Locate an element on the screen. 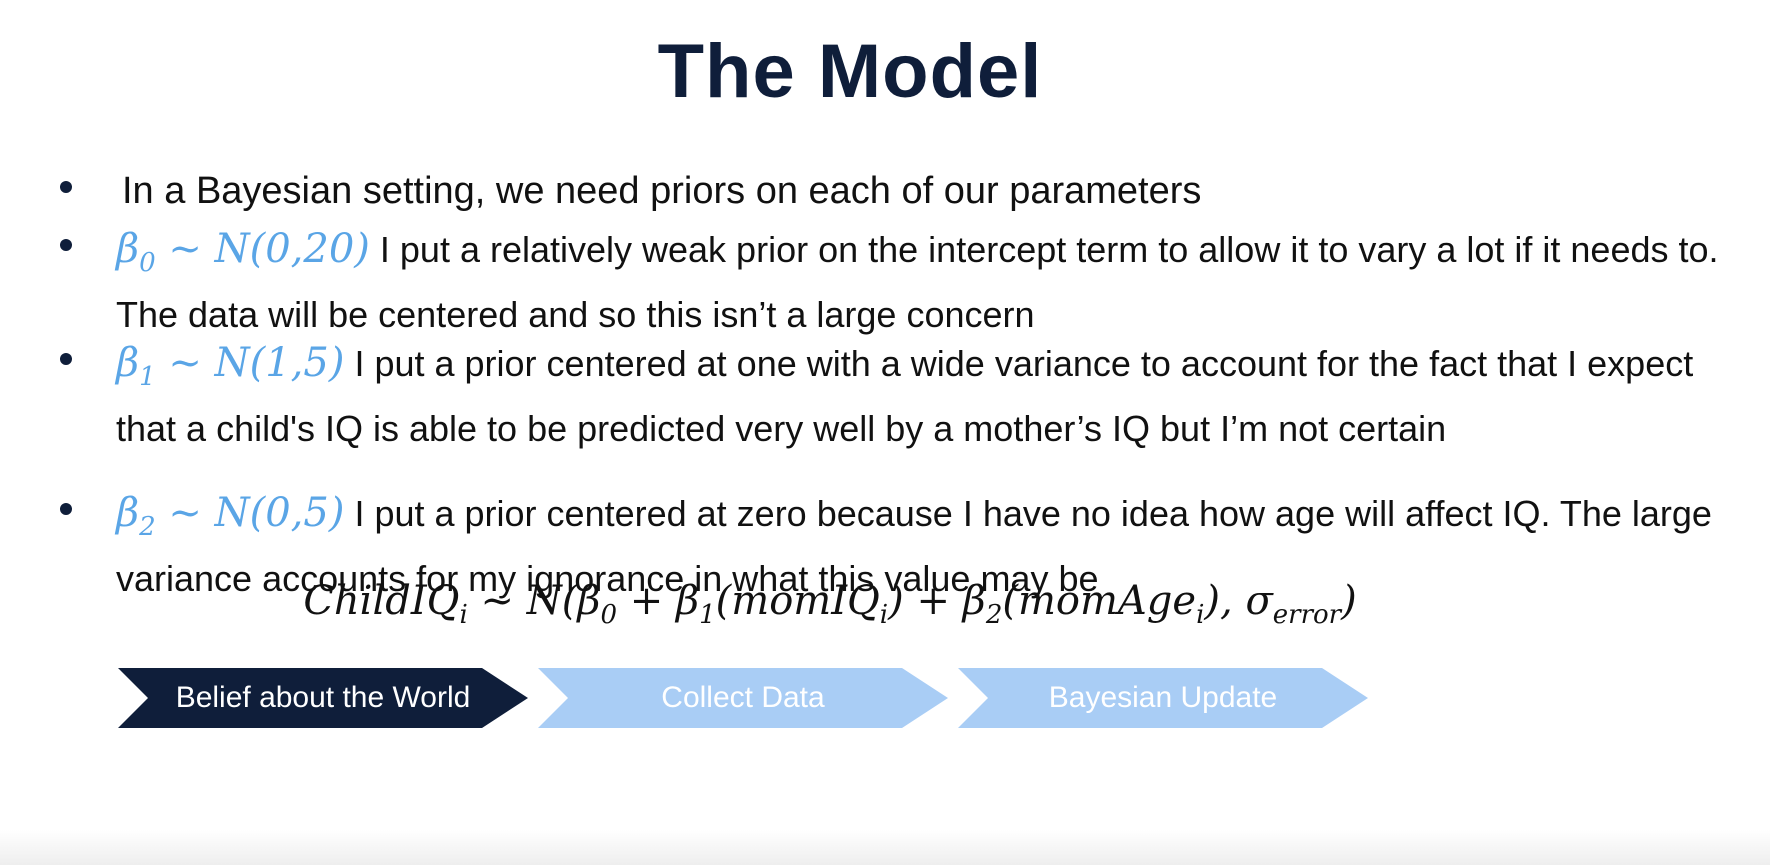  process-chevrons is located at coordinates (743, 698).